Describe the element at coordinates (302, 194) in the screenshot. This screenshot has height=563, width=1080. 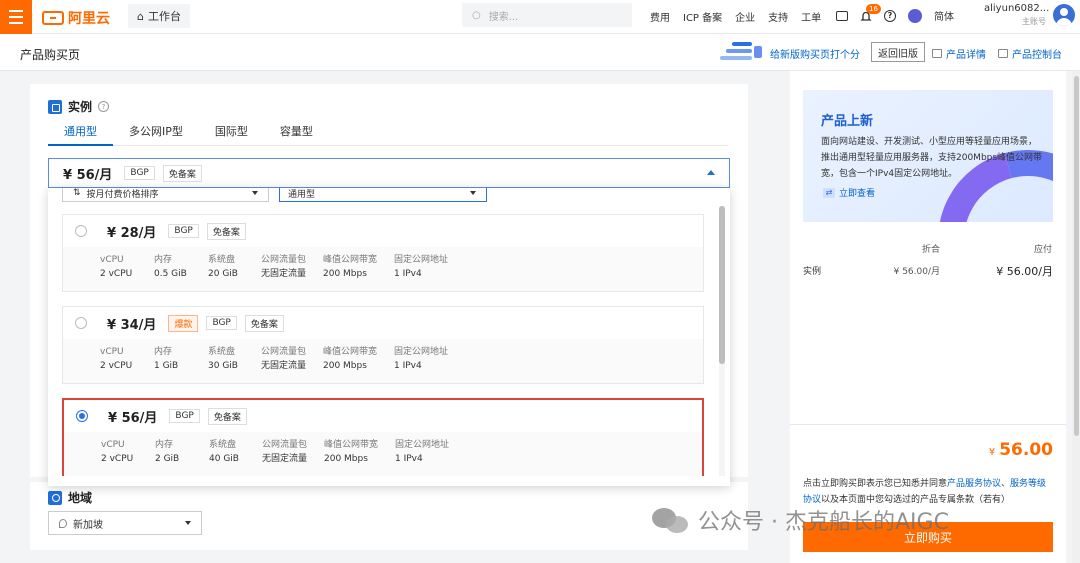
I see `type-label: 通用型` at that location.